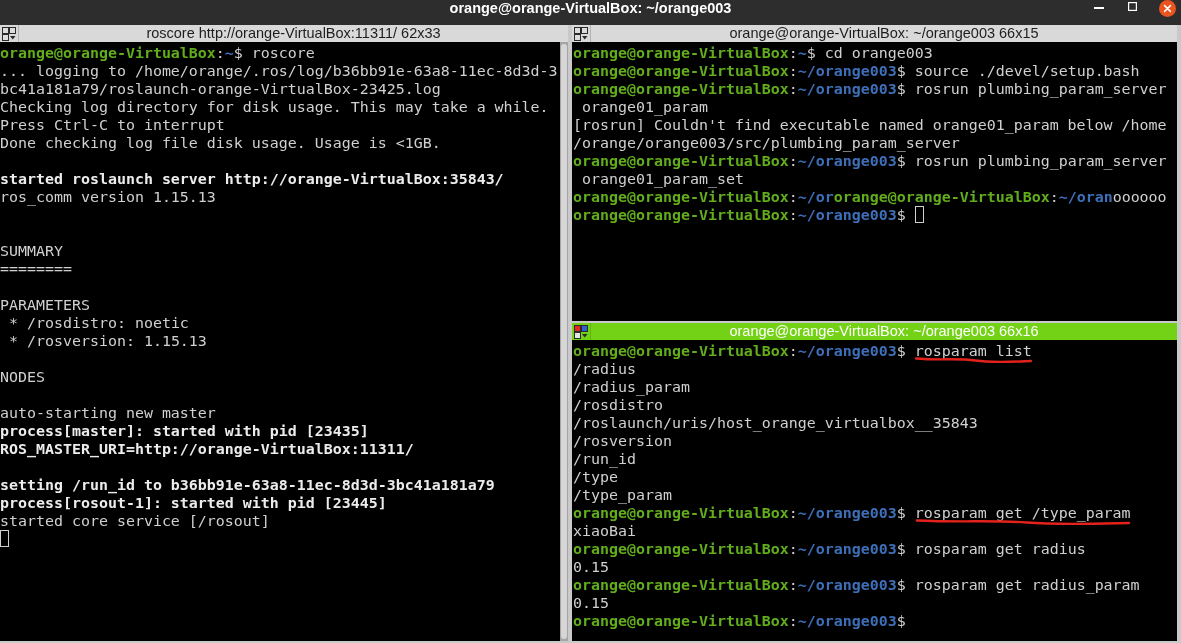 This screenshot has width=1181, height=643. I want to click on pane-title: orange@orange-VirtualBox: ~/orange003 66x16, so click(884, 331).